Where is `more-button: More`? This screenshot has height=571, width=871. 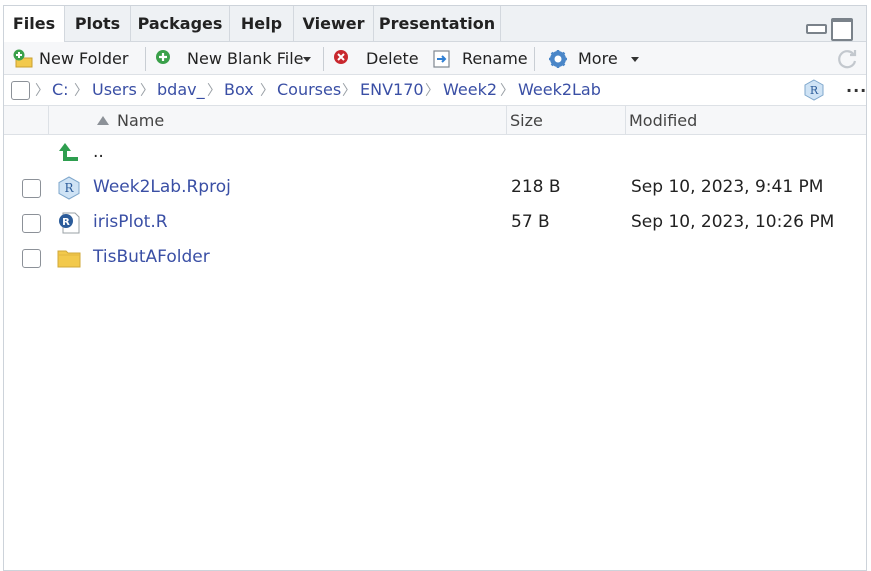 more-button: More is located at coordinates (593, 59).